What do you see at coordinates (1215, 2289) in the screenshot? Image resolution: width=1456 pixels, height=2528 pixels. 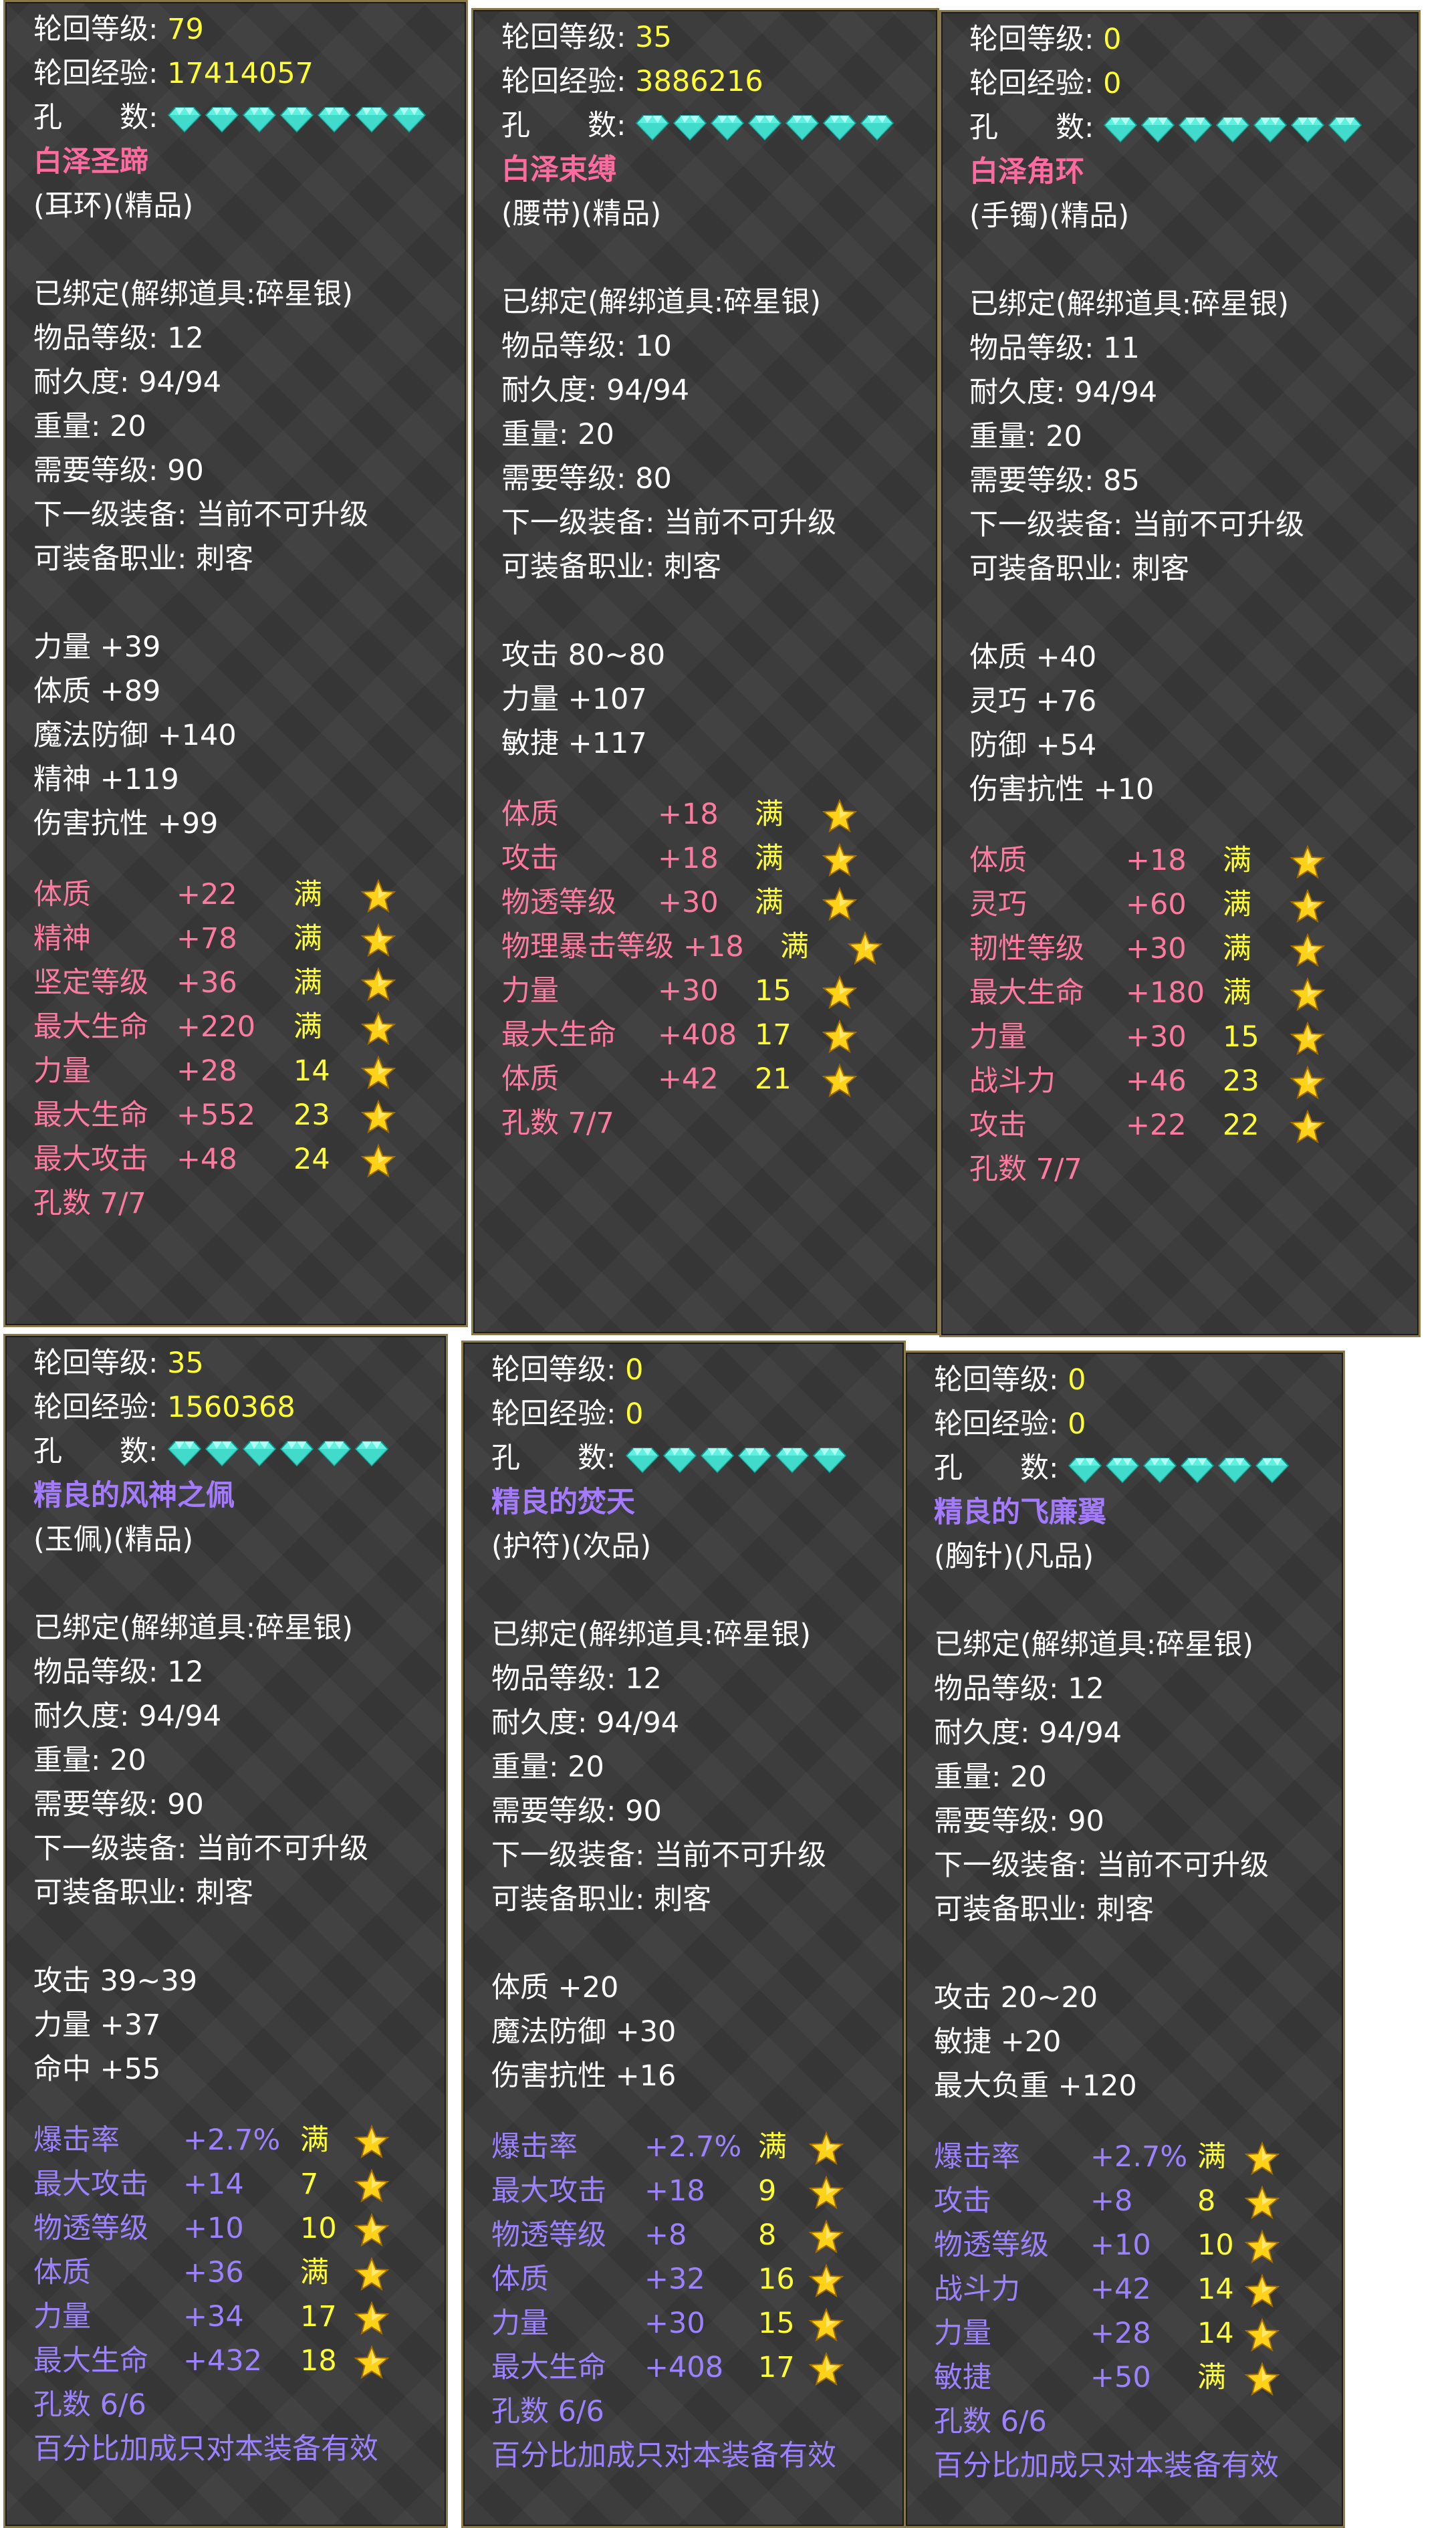 I see `refine-level: 14` at bounding box center [1215, 2289].